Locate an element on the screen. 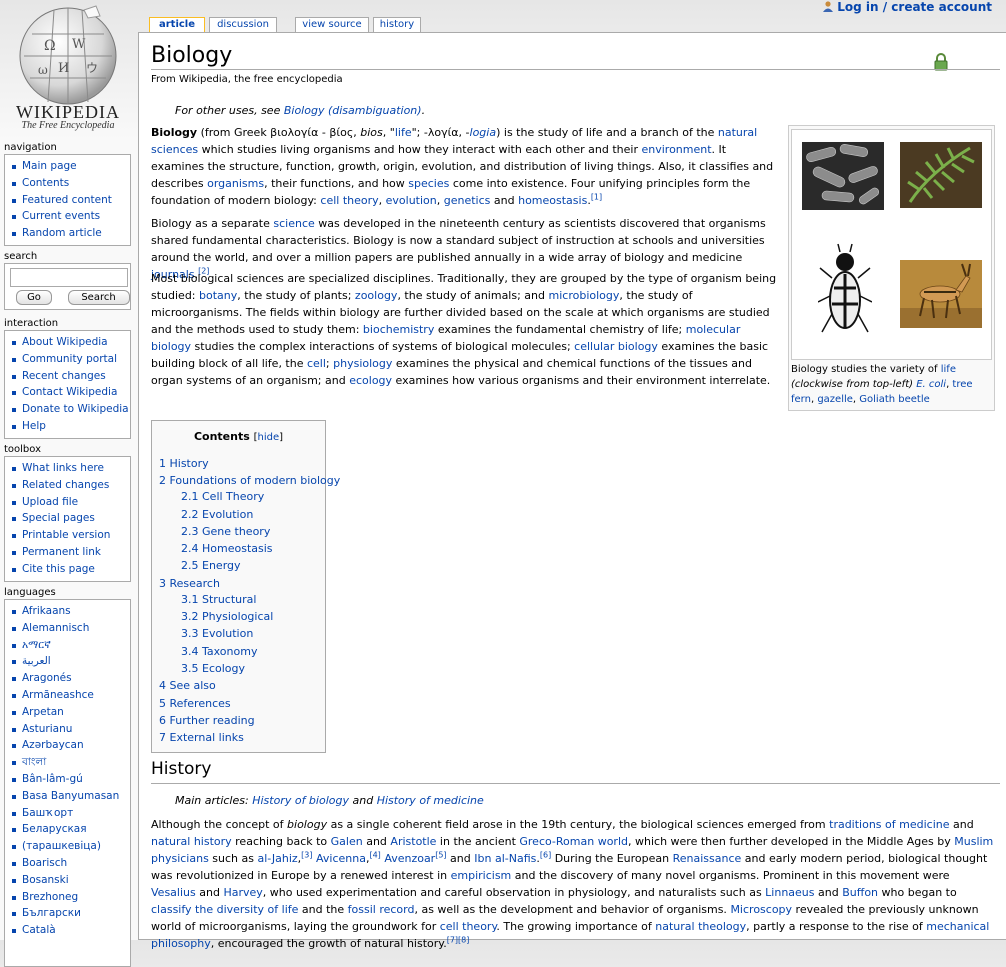 This screenshot has width=1006, height=967. sidebar-language-link: Bân-lâm-gú is located at coordinates (52, 779).